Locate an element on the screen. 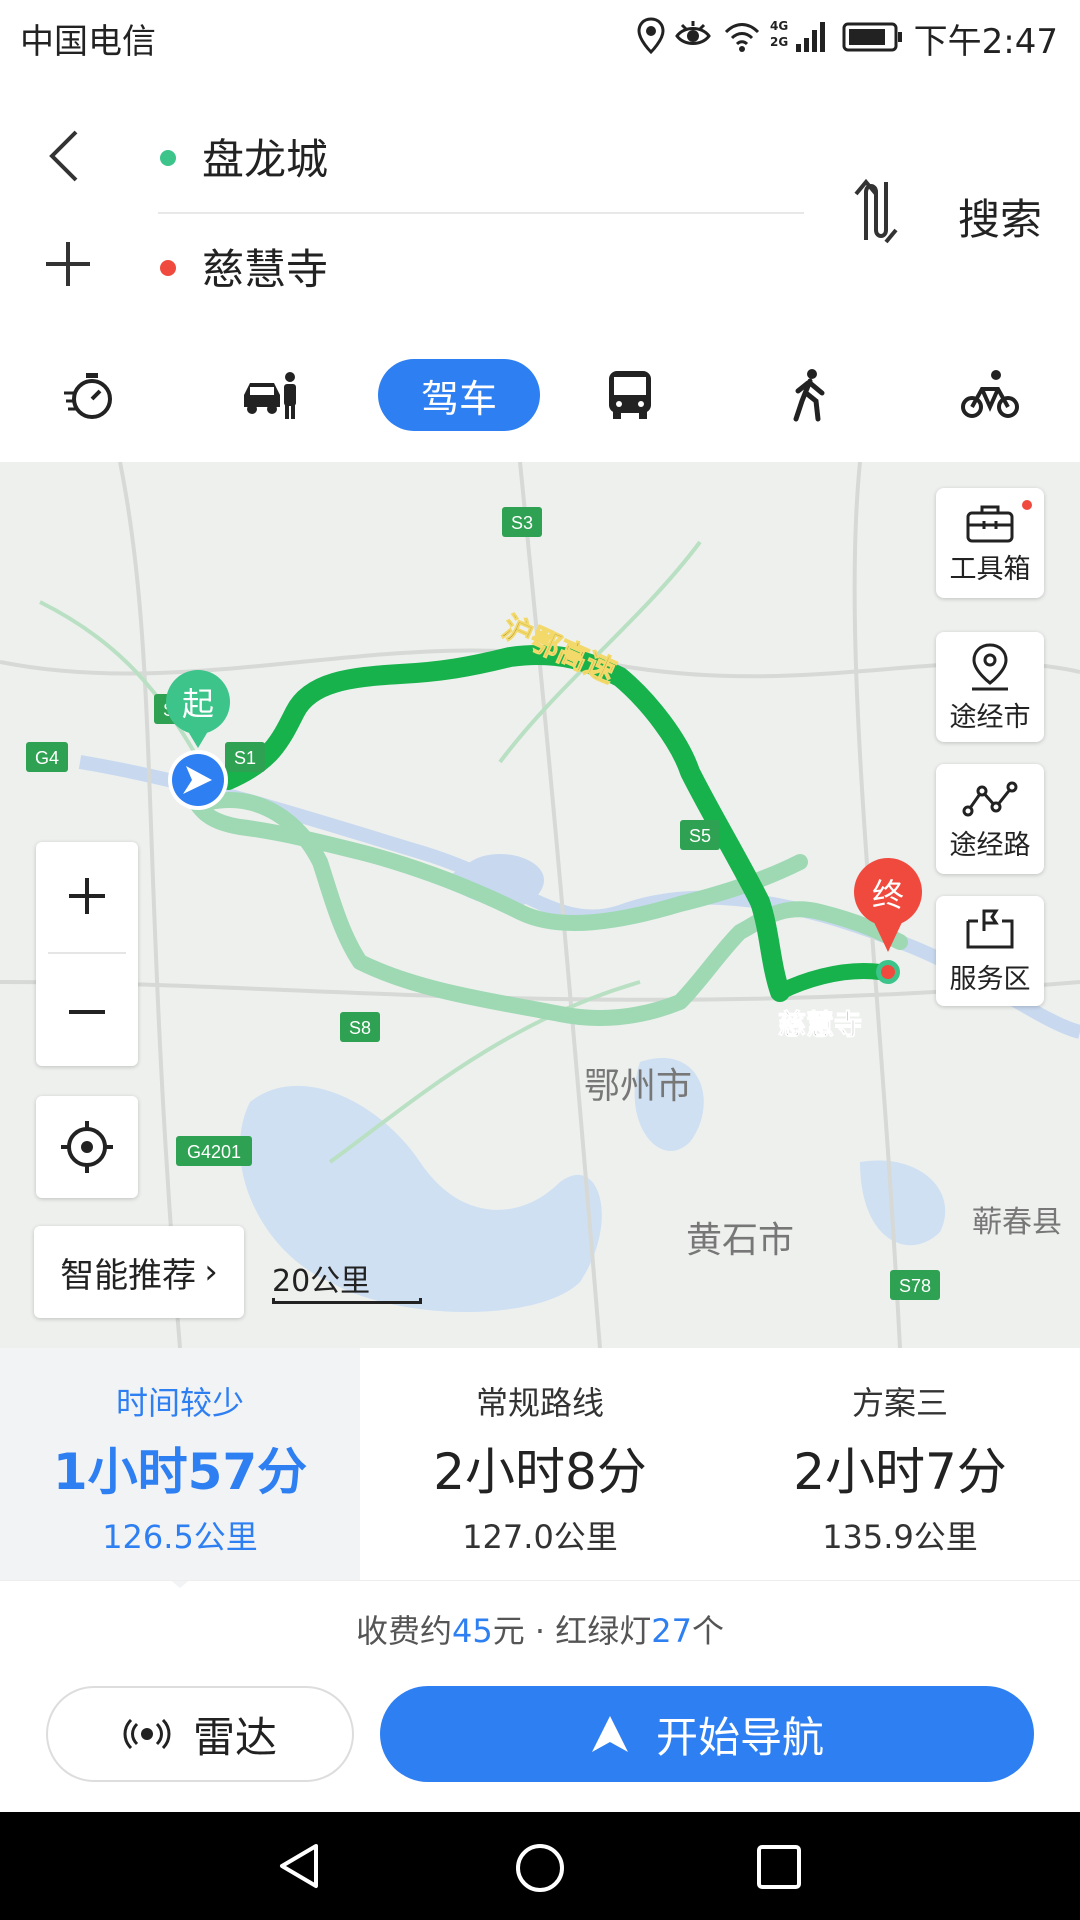 The height and width of the screenshot is (1920, 1080). status-bar: 中国电信 4G 2G 下午2:47 is located at coordinates (540, 37).